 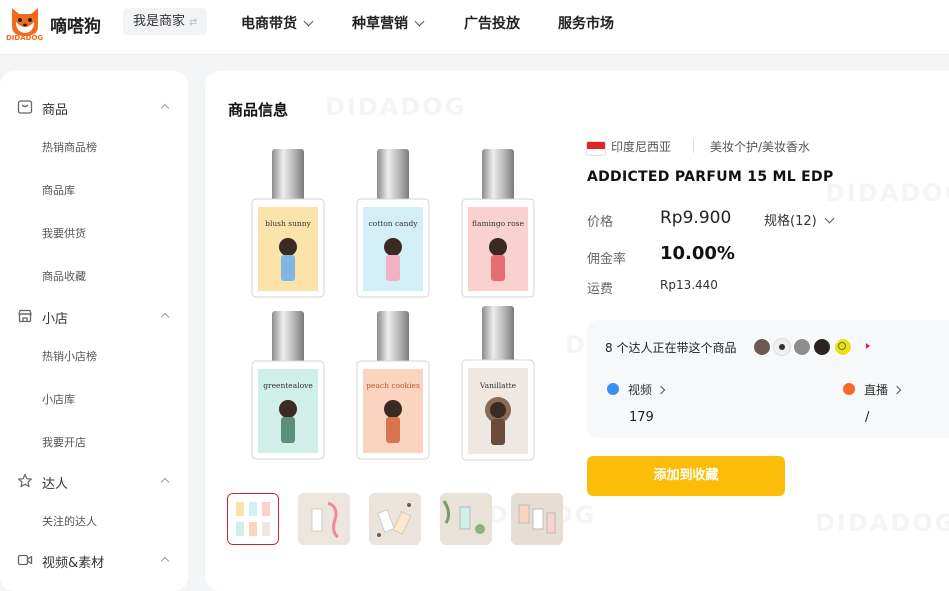 I want to click on live-count: /, so click(x=867, y=417).